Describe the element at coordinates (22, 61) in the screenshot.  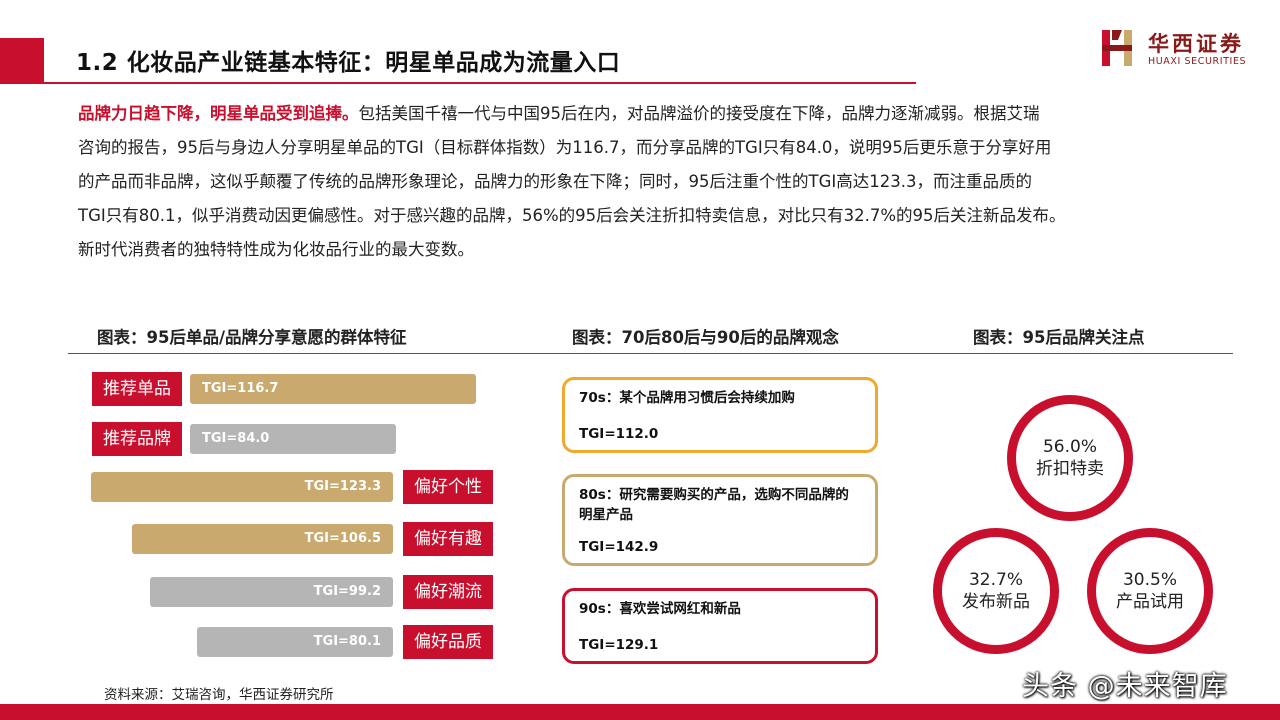
I see `title-accent-block` at that location.